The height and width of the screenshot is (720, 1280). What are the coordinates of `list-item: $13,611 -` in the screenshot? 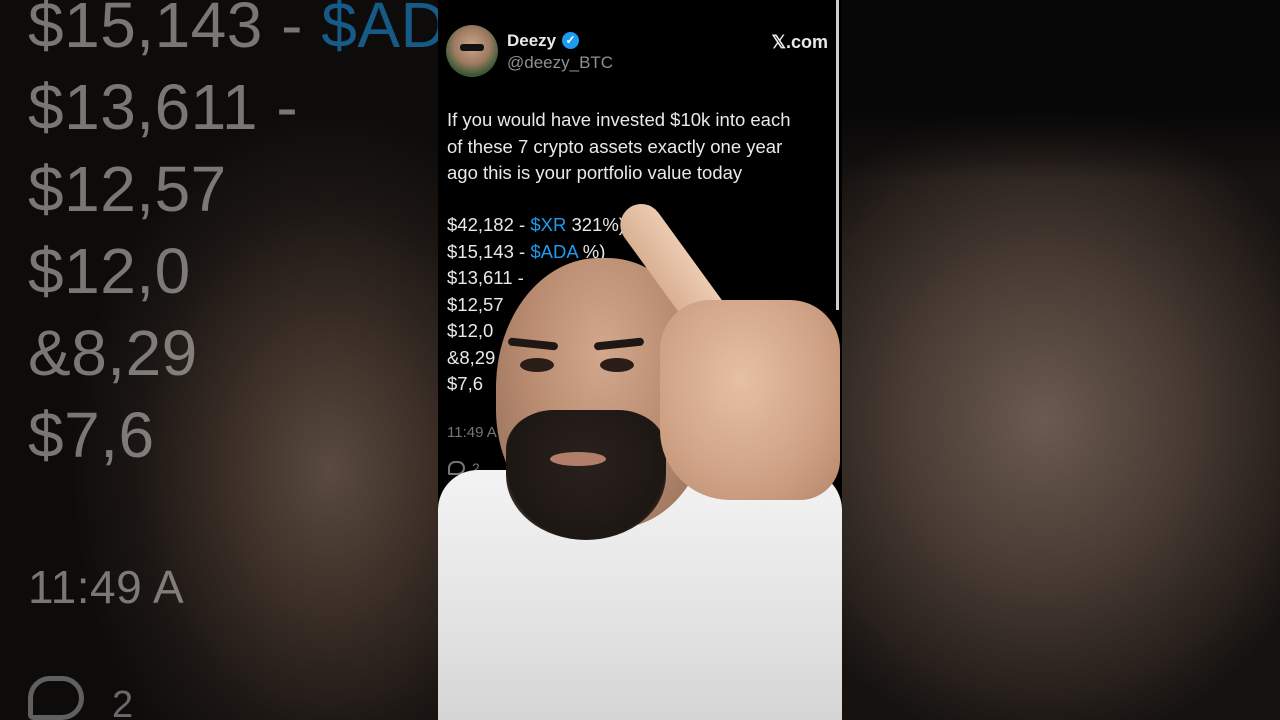 It's located at (485, 277).